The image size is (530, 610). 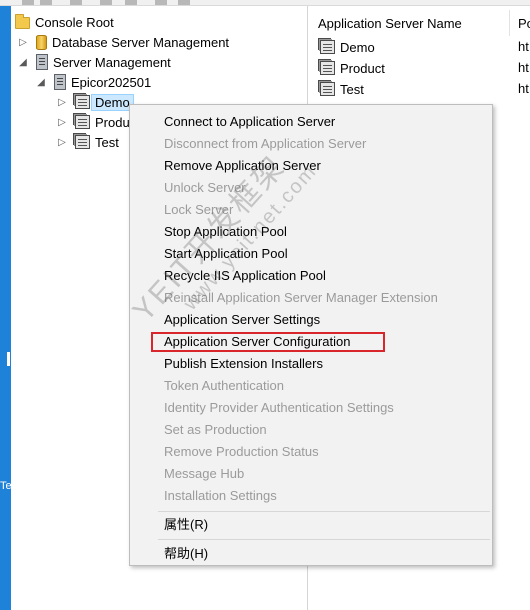 I want to click on list-item-name: Product, so click(x=362, y=68).